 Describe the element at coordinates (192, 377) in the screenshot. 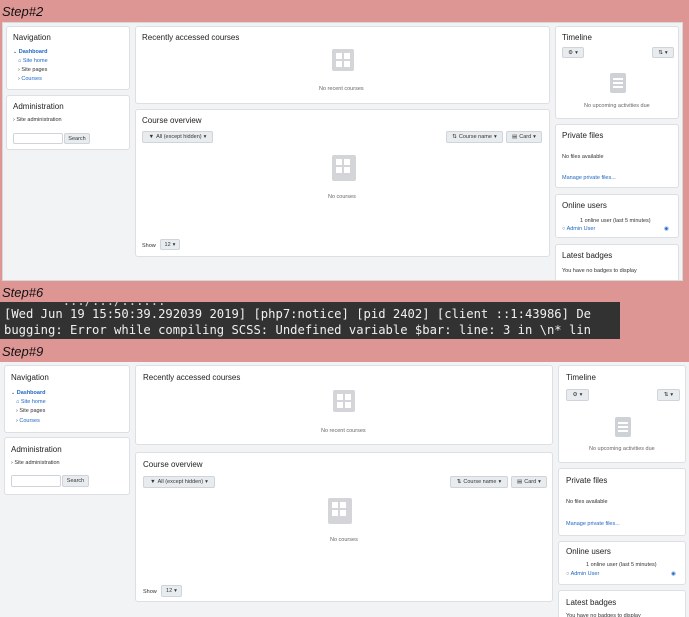

I see `recent-courses-title: Recently accessed courses` at that location.